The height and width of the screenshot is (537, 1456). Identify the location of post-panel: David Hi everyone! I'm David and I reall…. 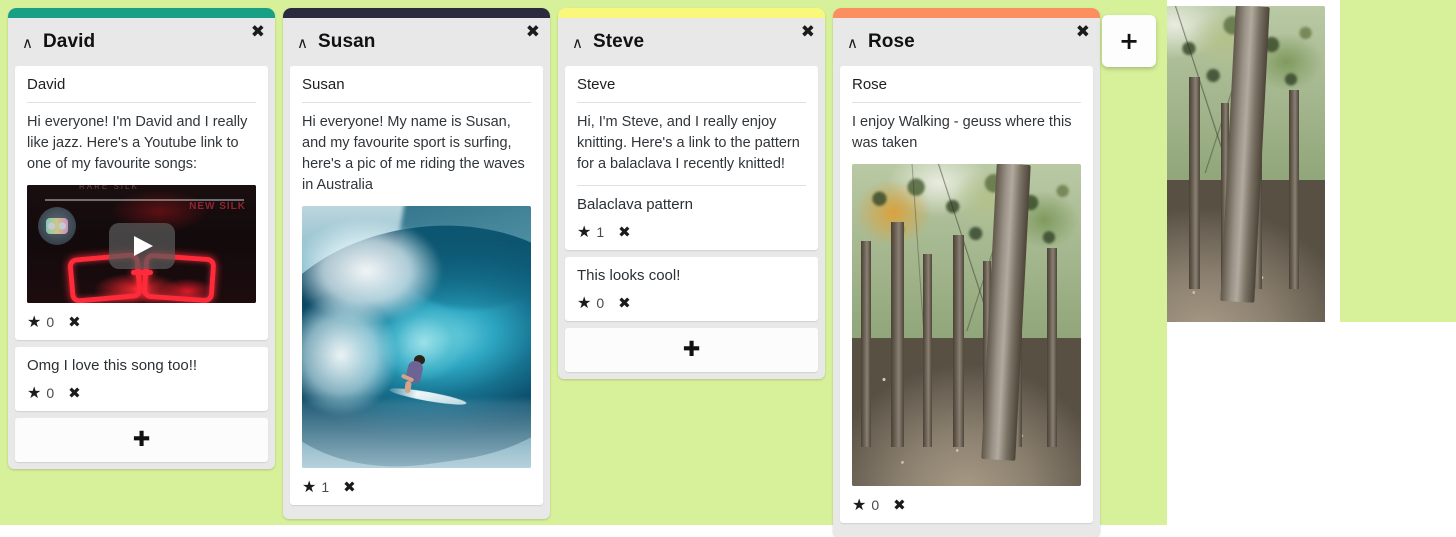
(141, 203).